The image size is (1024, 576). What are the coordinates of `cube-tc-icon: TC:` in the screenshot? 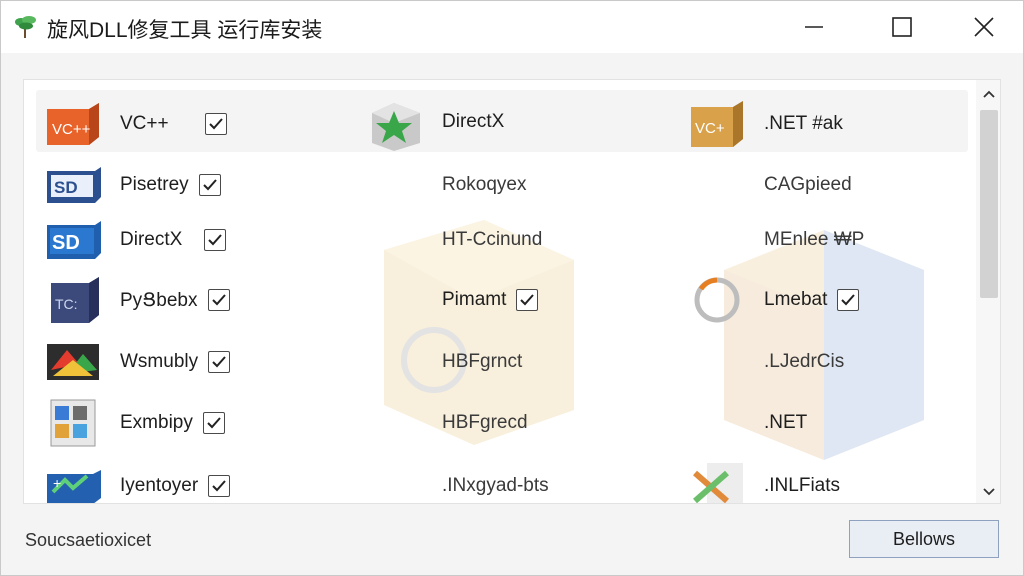 It's located at (73, 300).